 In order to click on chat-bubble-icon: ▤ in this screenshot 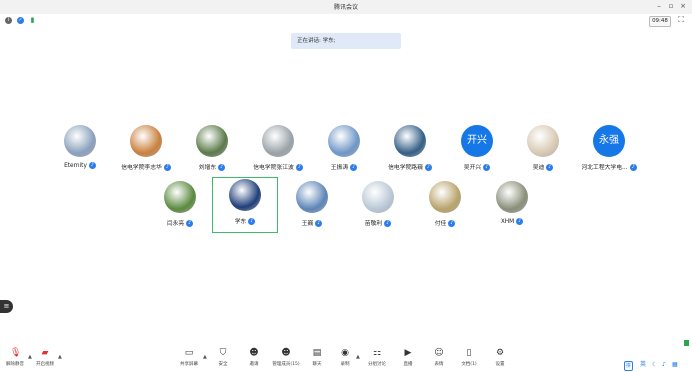, I will do `click(317, 353)`.